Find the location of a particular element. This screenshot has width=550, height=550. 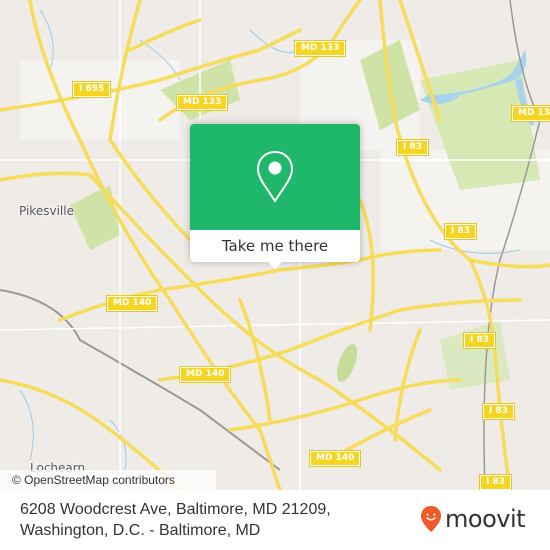

location-popup: Take me there is located at coordinates (275, 196).